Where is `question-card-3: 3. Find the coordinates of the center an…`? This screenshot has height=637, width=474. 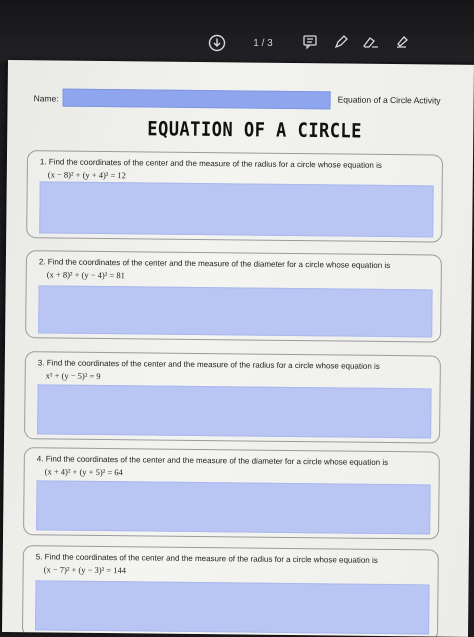
question-card-3: 3. Find the coordinates of the center an… is located at coordinates (232, 397).